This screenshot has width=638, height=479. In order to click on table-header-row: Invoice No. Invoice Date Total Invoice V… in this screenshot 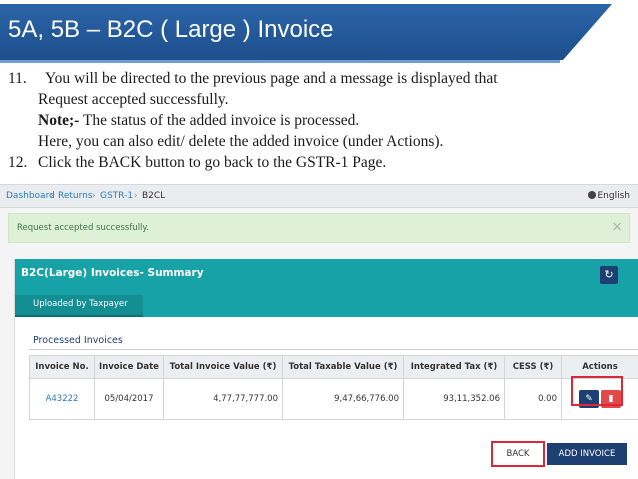, I will do `click(334, 367)`.